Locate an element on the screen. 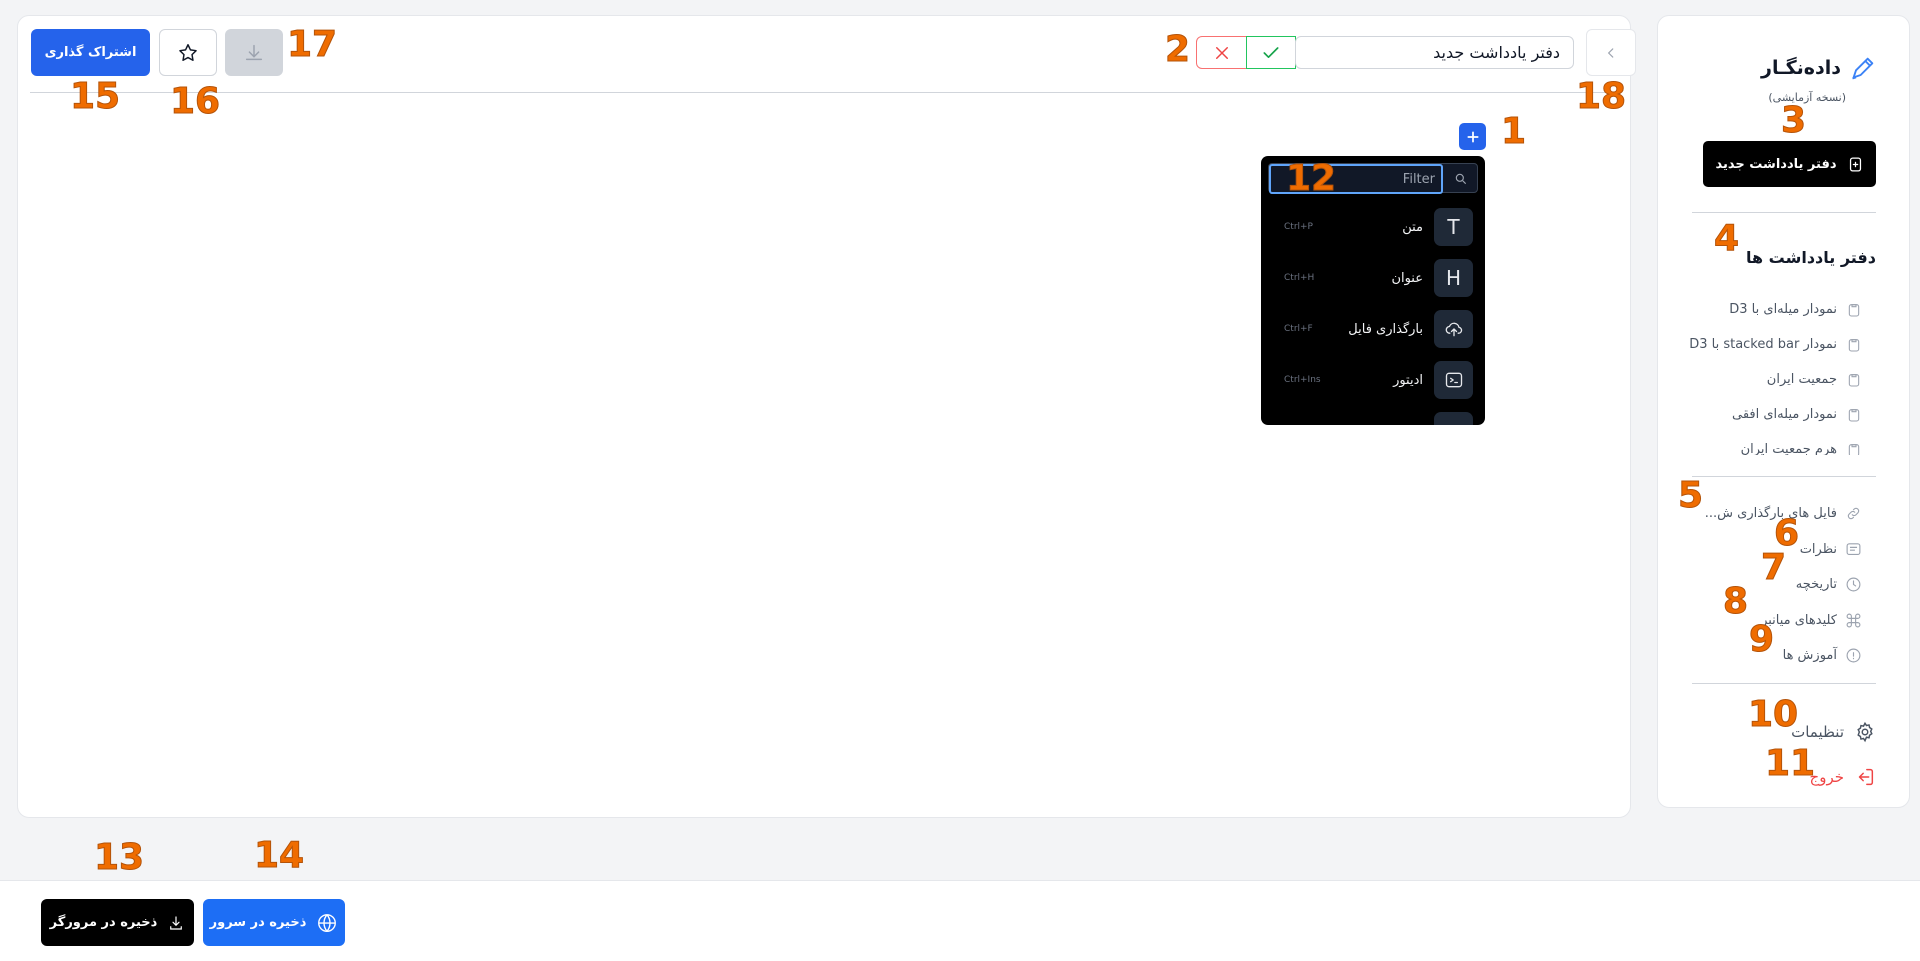 Image resolution: width=1920 pixels, height=961 pixels. shortcut-hint: Ctrl+P is located at coordinates (1298, 227).